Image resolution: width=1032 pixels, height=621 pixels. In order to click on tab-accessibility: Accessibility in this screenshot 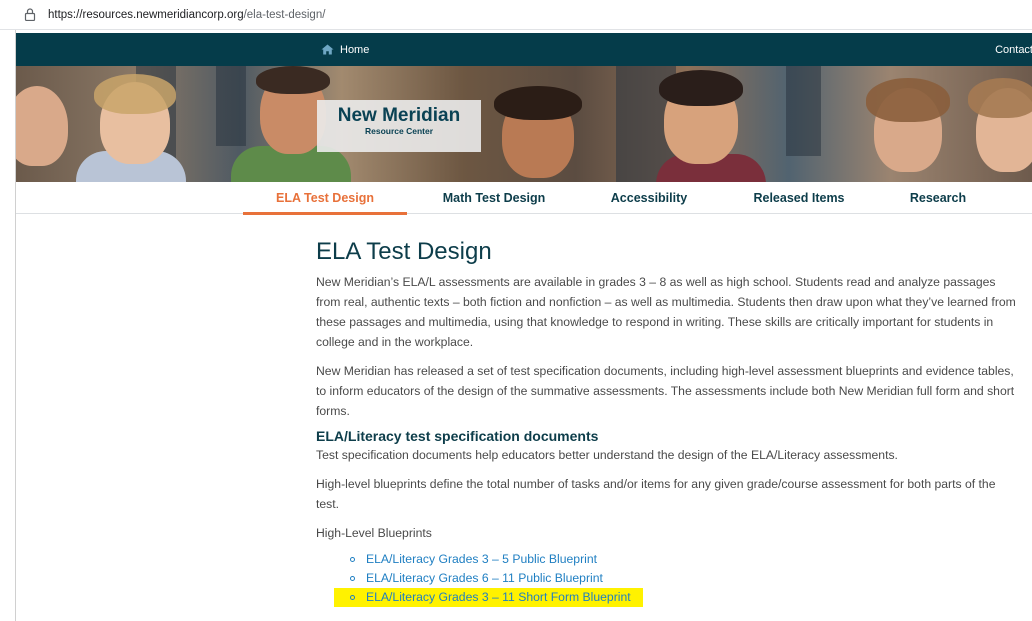, I will do `click(649, 198)`.